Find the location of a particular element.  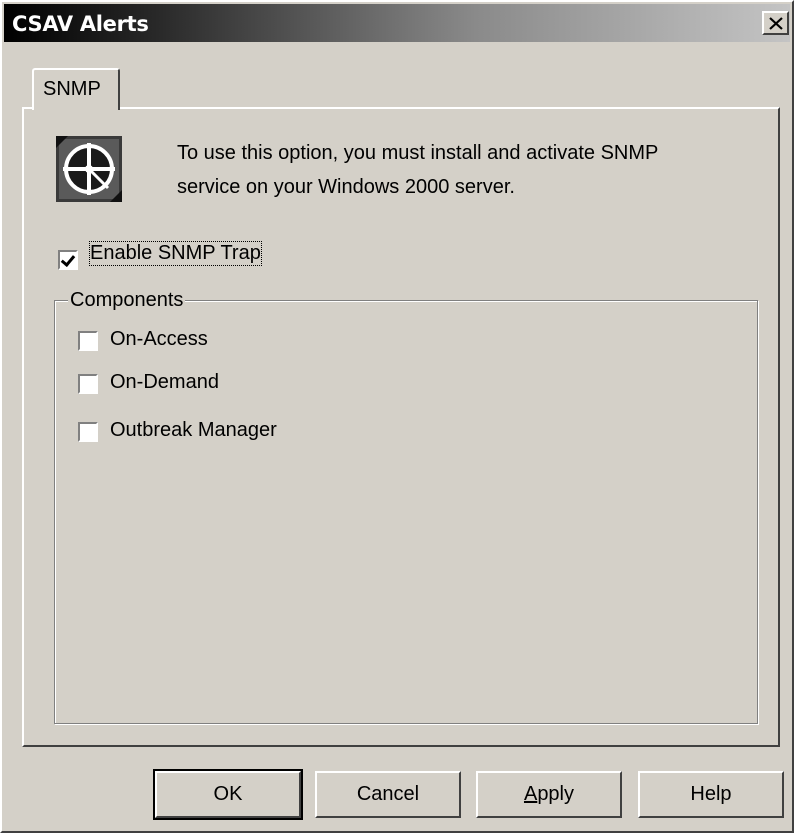

ok-button-label: OK is located at coordinates (228, 794).